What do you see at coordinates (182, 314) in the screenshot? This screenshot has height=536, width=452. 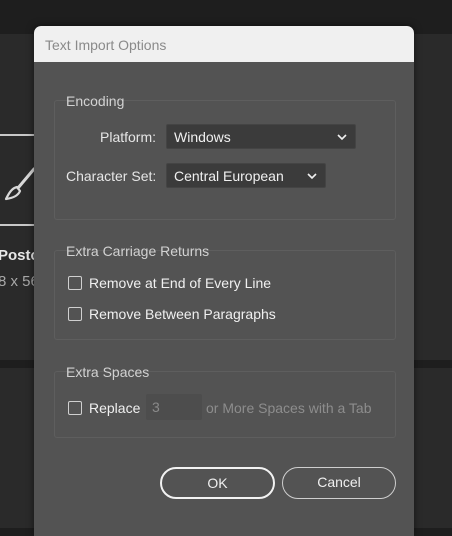 I see `remove-between-paragraphs-label: Remove Between Paragraphs` at bounding box center [182, 314].